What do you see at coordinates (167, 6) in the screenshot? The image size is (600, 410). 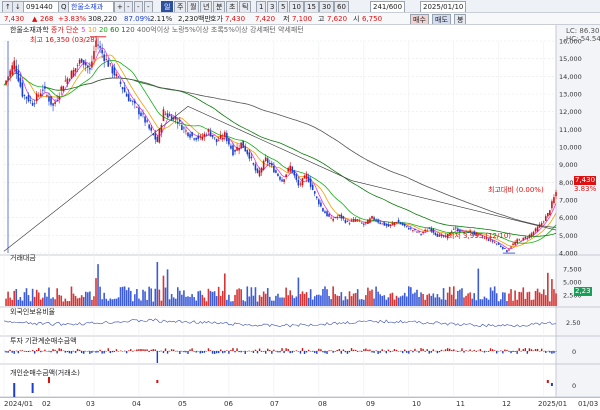 I see `period-day-button: 일` at bounding box center [167, 6].